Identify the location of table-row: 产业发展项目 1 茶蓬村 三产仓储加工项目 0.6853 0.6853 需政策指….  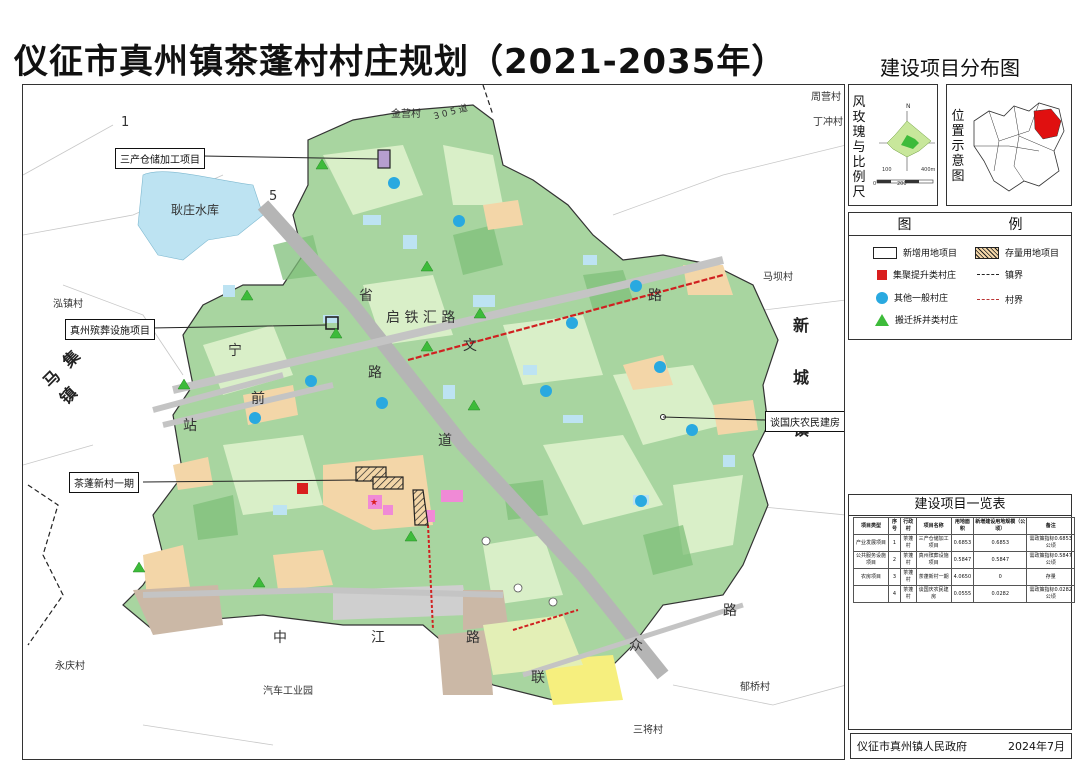
(963, 543).